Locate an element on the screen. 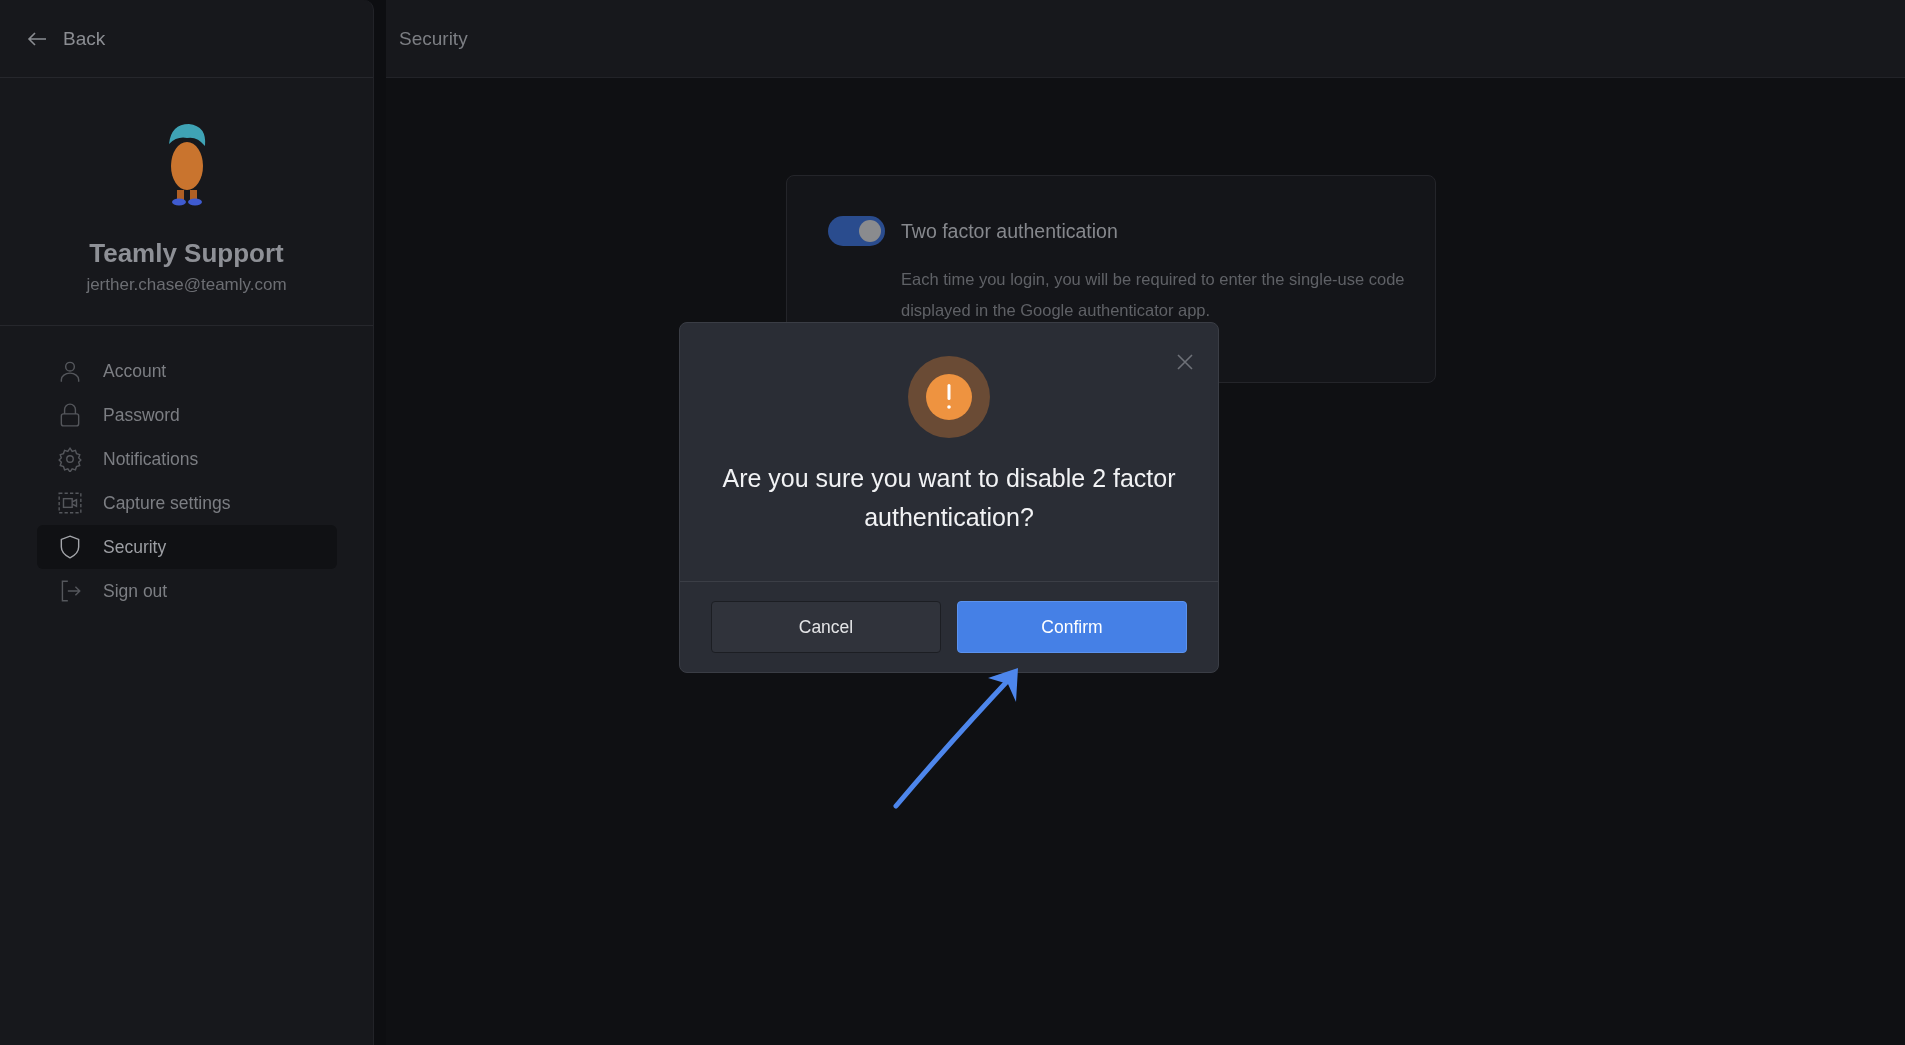 This screenshot has width=1905, height=1045. close-icon is located at coordinates (1185, 362).